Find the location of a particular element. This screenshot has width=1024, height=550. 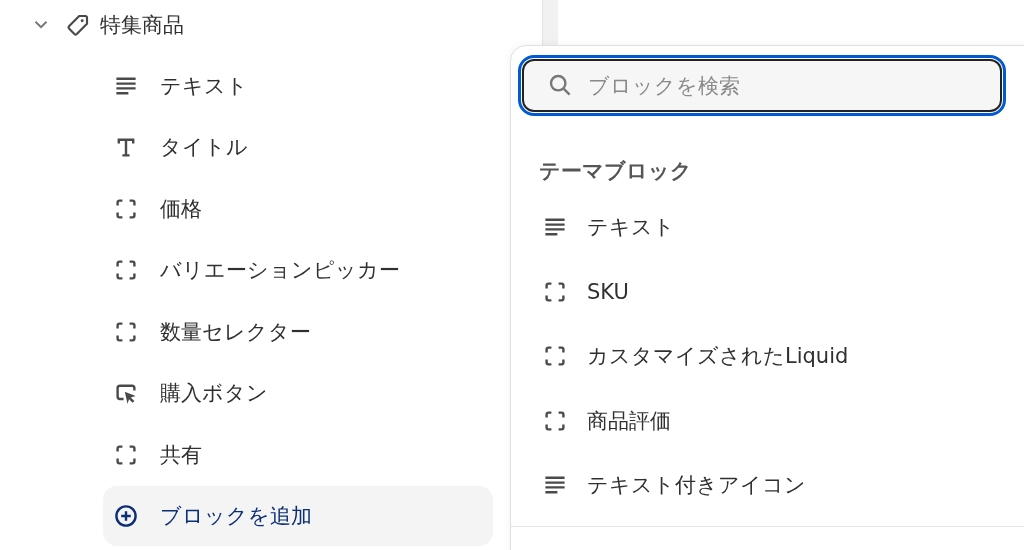

block-option: テキスト付きアイコン is located at coordinates (696, 485).